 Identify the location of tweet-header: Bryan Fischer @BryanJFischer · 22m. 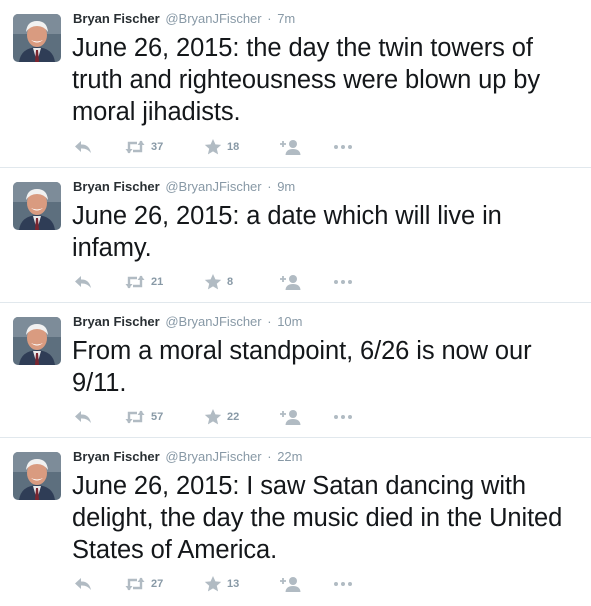
(188, 456).